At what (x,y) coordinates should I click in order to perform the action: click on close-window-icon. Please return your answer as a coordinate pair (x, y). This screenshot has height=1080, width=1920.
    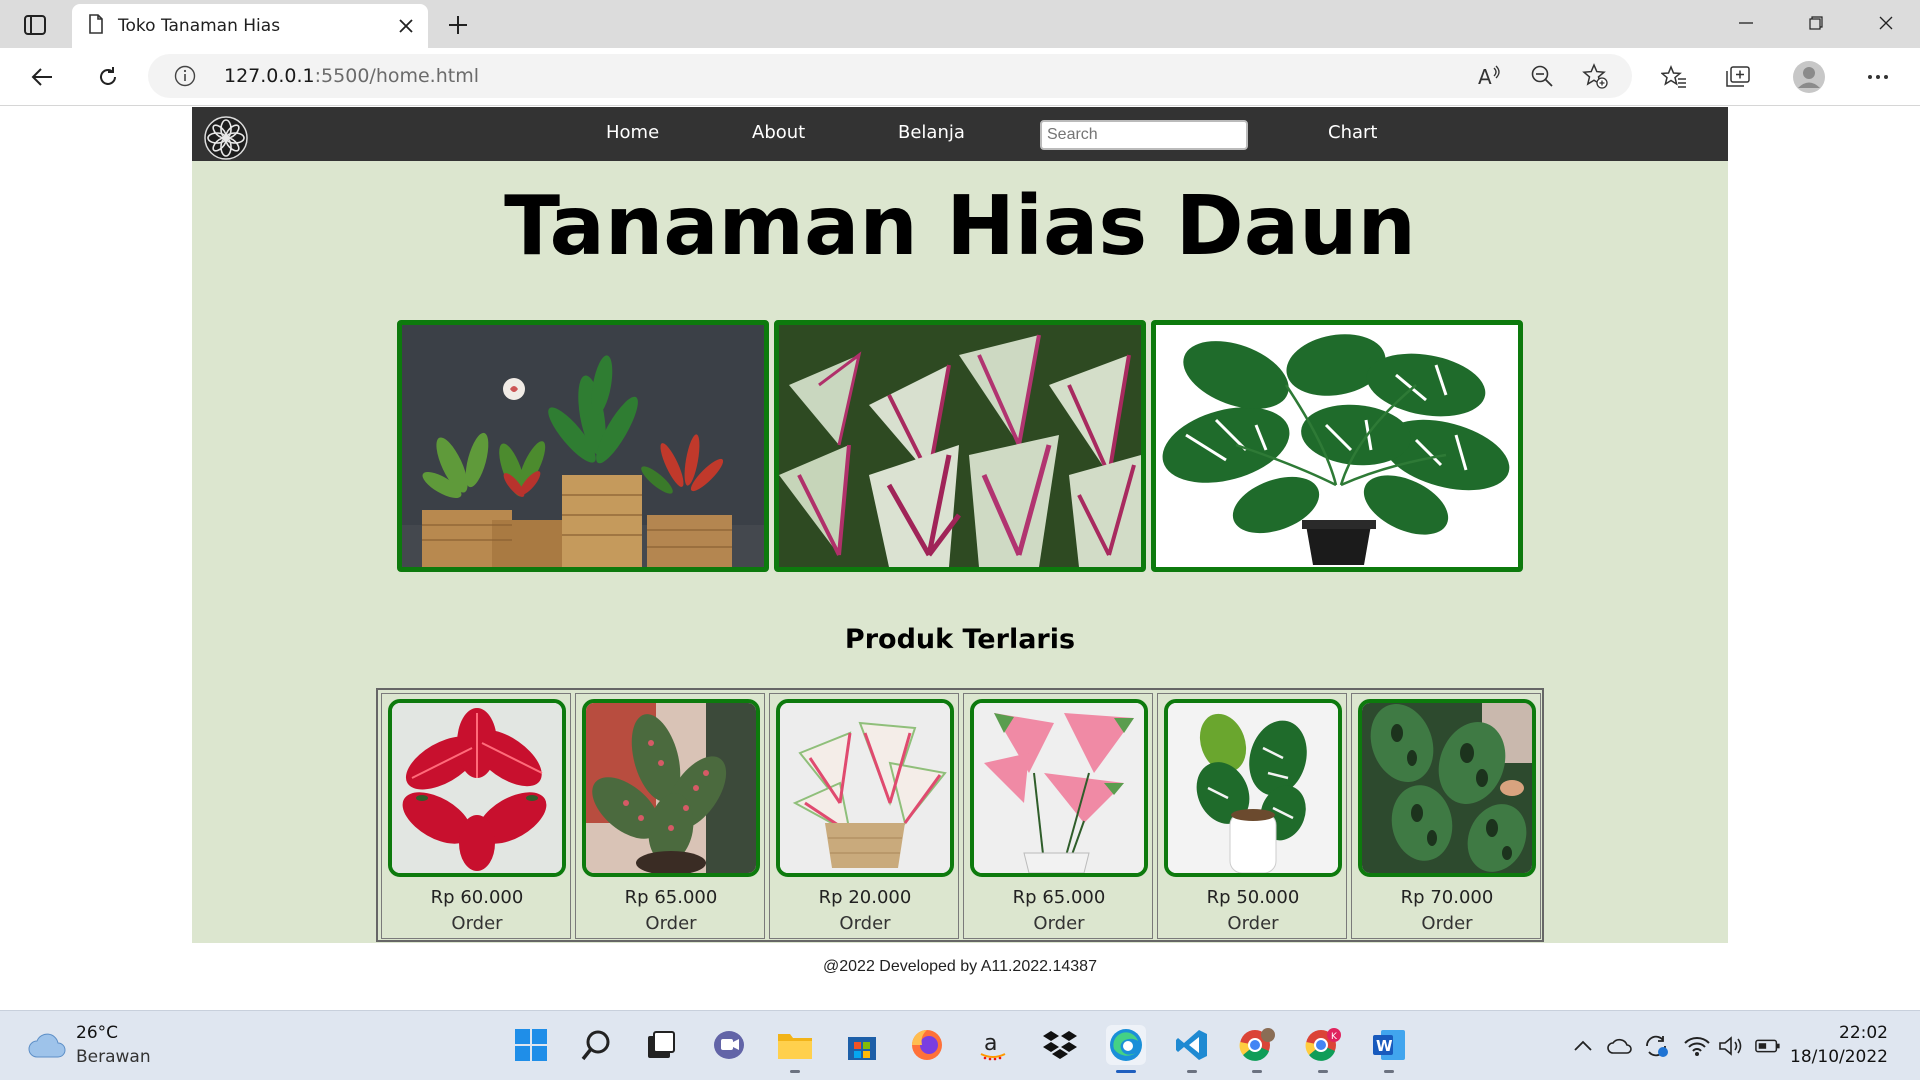
    Looking at the image, I should click on (1886, 23).